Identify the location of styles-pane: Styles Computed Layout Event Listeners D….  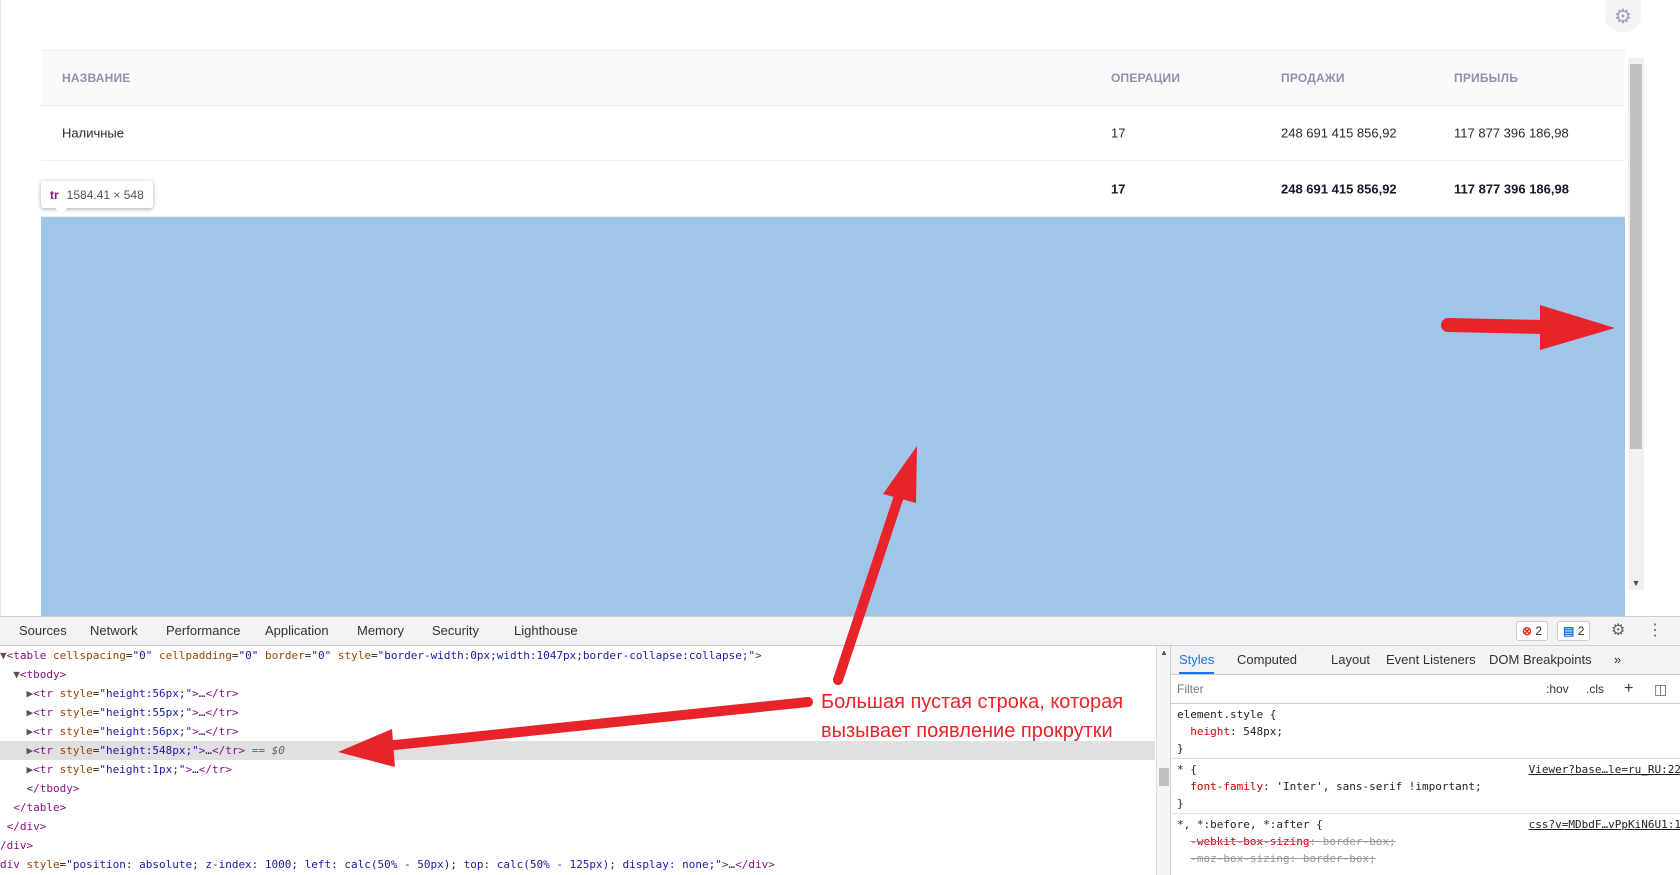
(1425, 760).